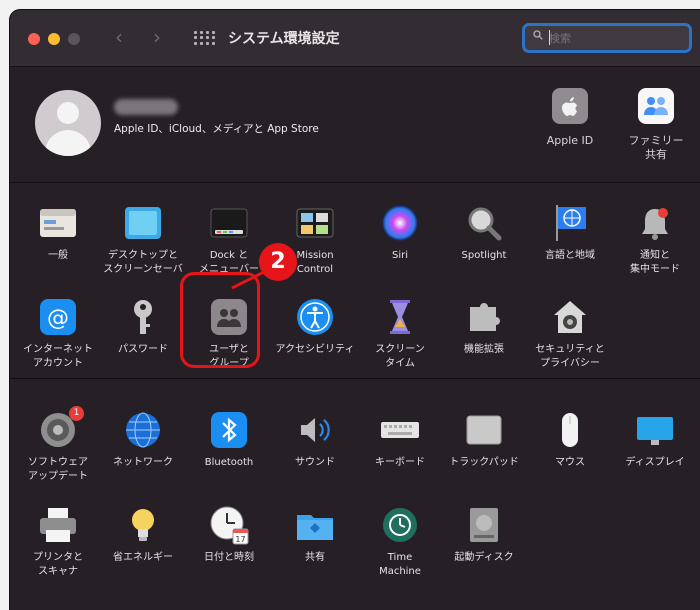 Image resolution: width=700 pixels, height=610 pixels. Describe the element at coordinates (570, 430) in the screenshot. I see `mouse-icon` at that location.